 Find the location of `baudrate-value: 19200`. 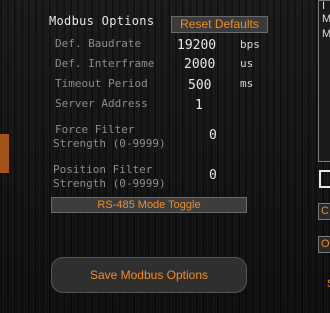

baudrate-value: 19200 is located at coordinates (196, 45).